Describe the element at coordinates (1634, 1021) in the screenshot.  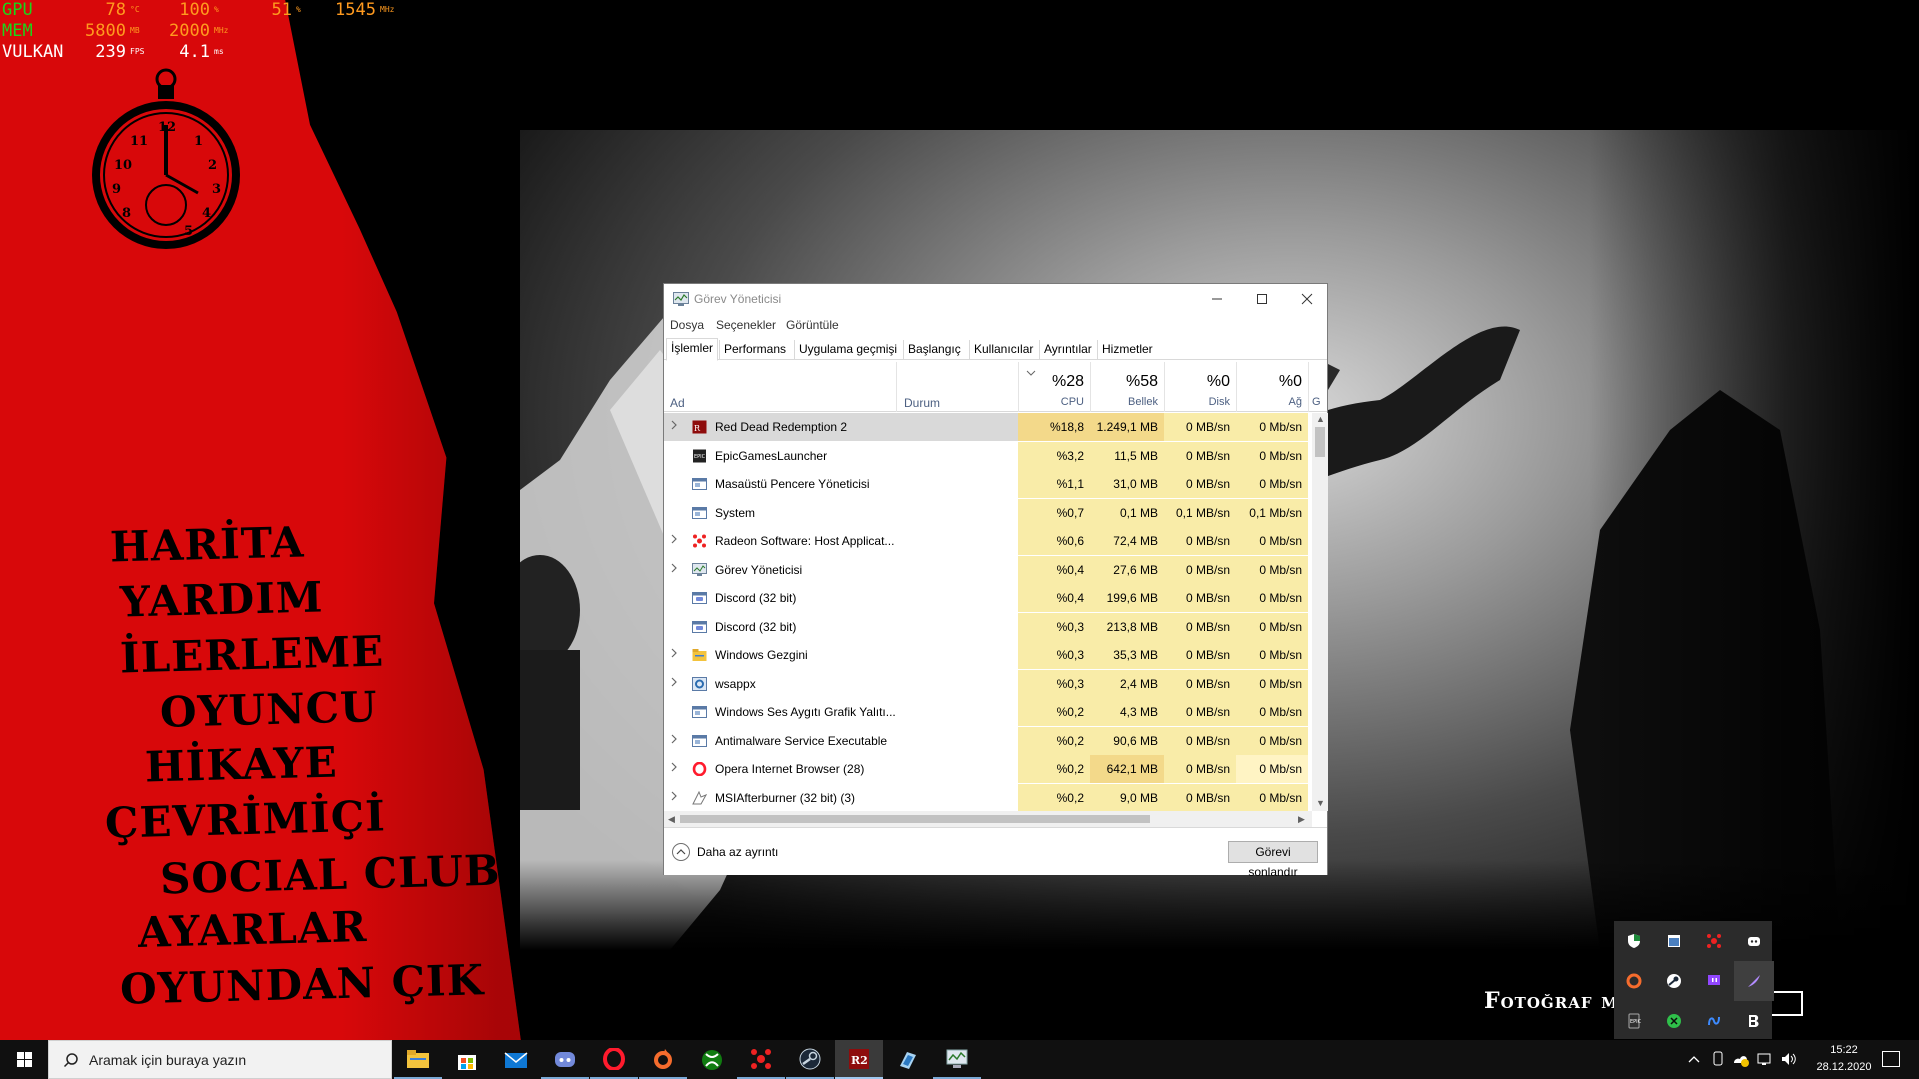
I see `epic-icon: EPIC` at that location.